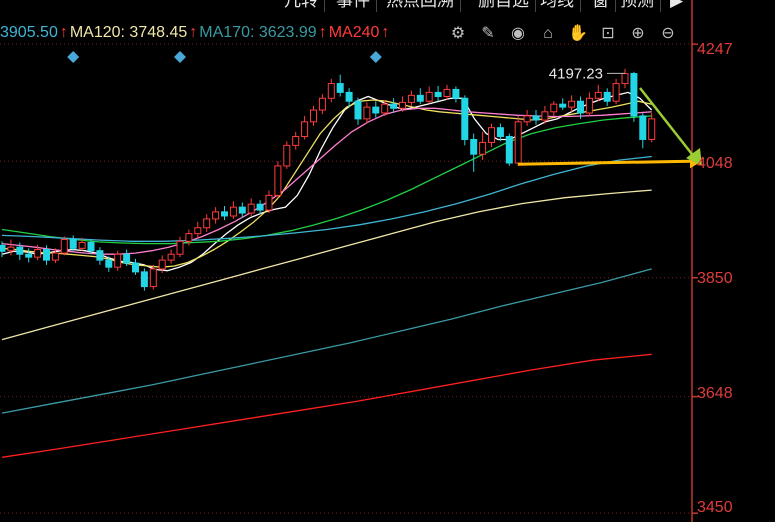  What do you see at coordinates (668, 34) in the screenshot?
I see `zoom-out-icon: ⊖` at bounding box center [668, 34].